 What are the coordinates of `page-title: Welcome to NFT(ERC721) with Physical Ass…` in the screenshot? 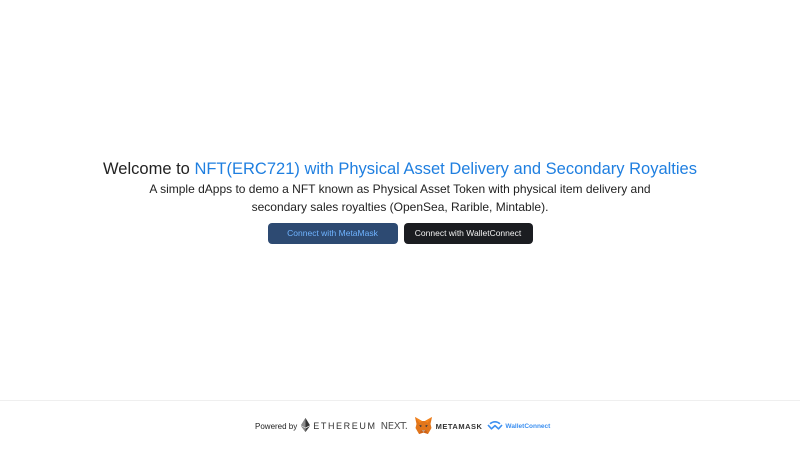 It's located at (400, 169).